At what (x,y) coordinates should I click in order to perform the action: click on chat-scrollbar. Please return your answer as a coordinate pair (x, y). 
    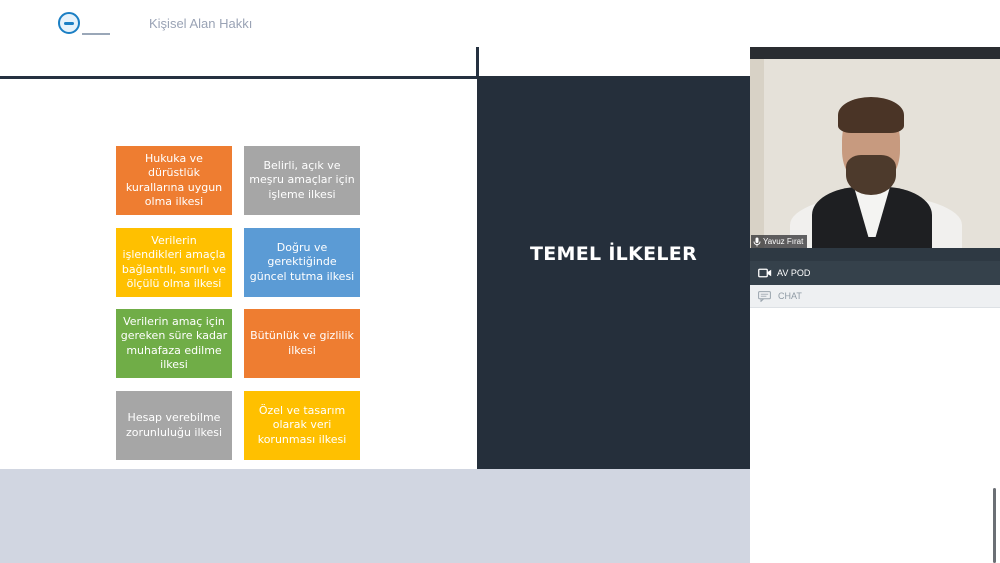
    Looking at the image, I should click on (994, 525).